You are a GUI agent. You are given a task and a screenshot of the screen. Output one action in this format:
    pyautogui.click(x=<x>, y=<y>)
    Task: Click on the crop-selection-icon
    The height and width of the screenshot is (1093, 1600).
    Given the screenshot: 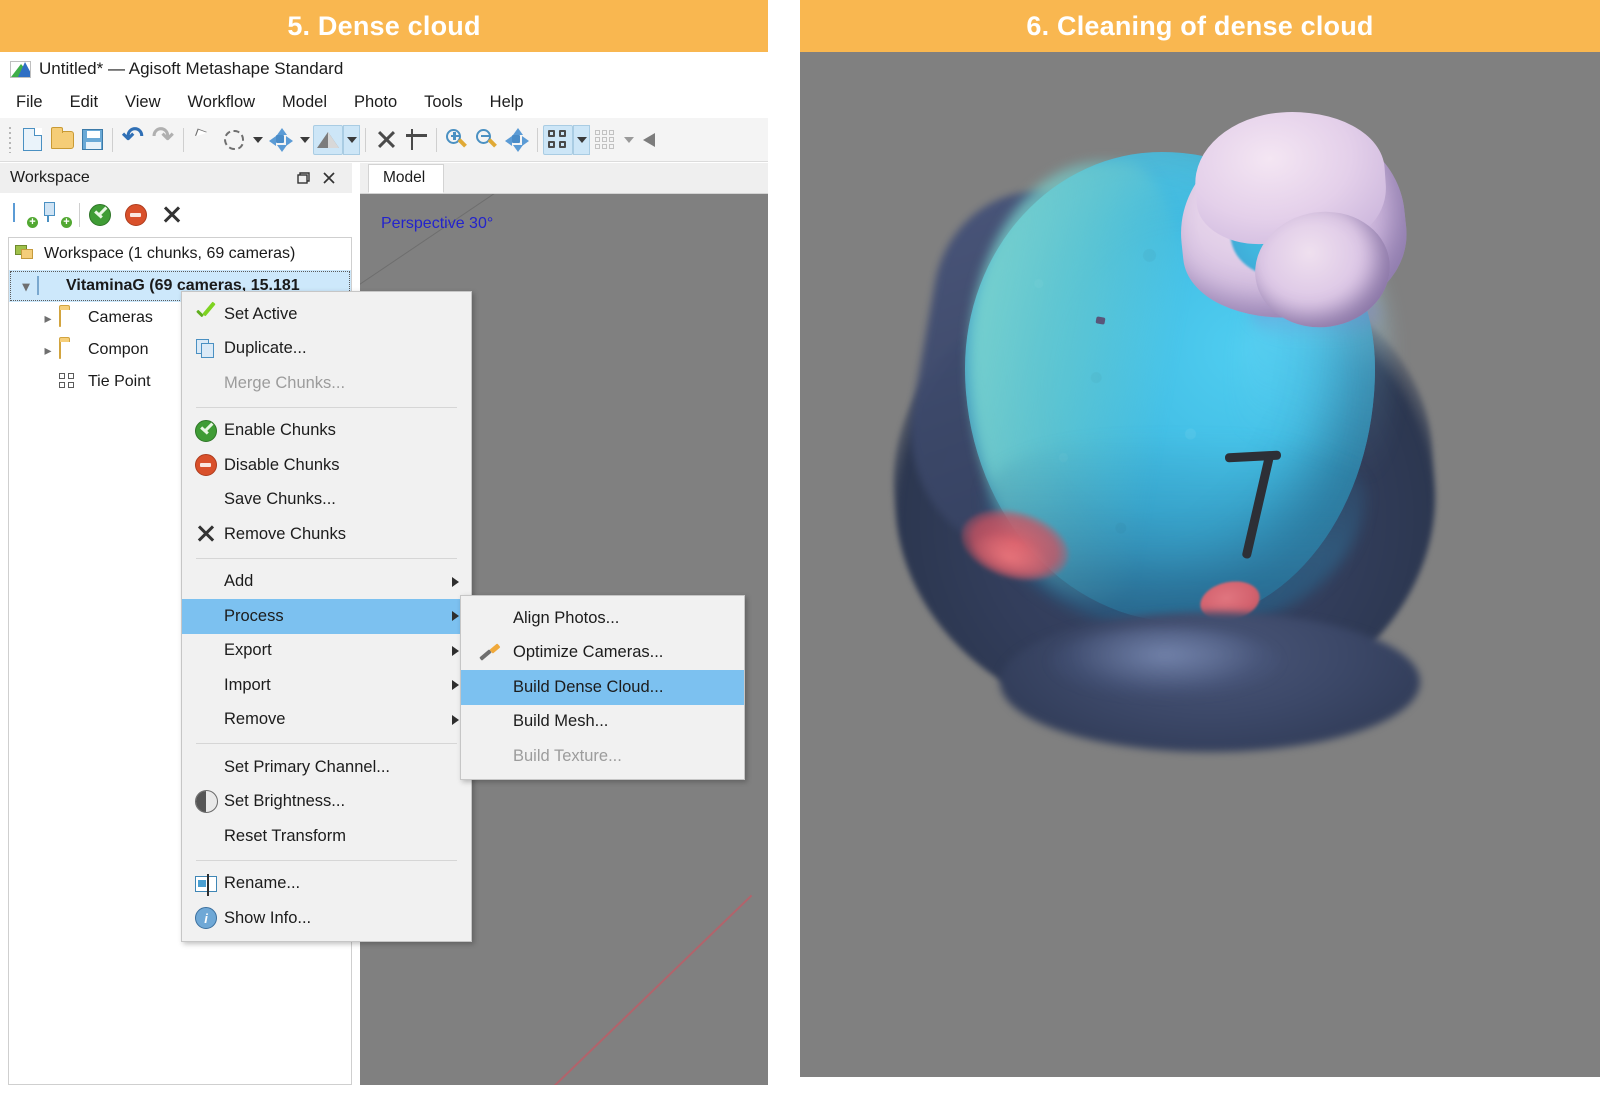 What is the action you would take?
    pyautogui.click(x=416, y=140)
    